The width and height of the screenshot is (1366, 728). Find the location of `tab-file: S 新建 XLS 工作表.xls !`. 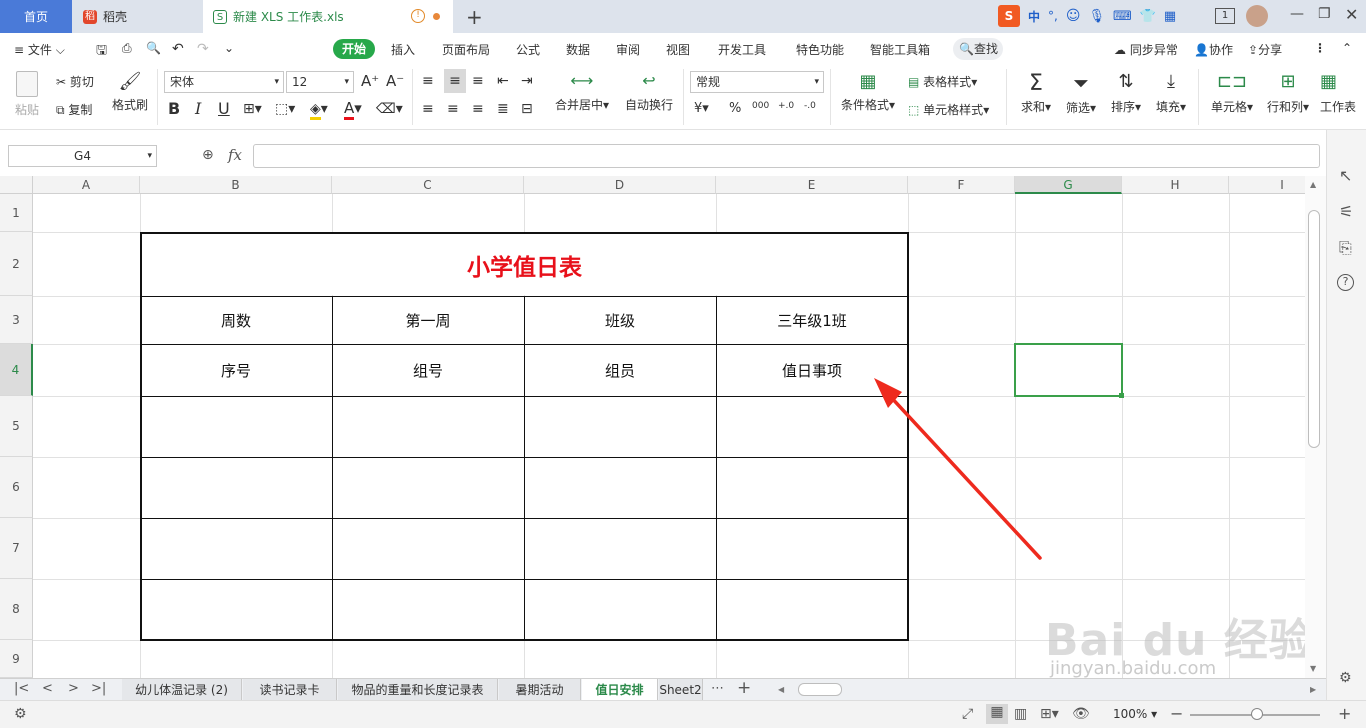

tab-file: S 新建 XLS 工作表.xls ! is located at coordinates (328, 16).